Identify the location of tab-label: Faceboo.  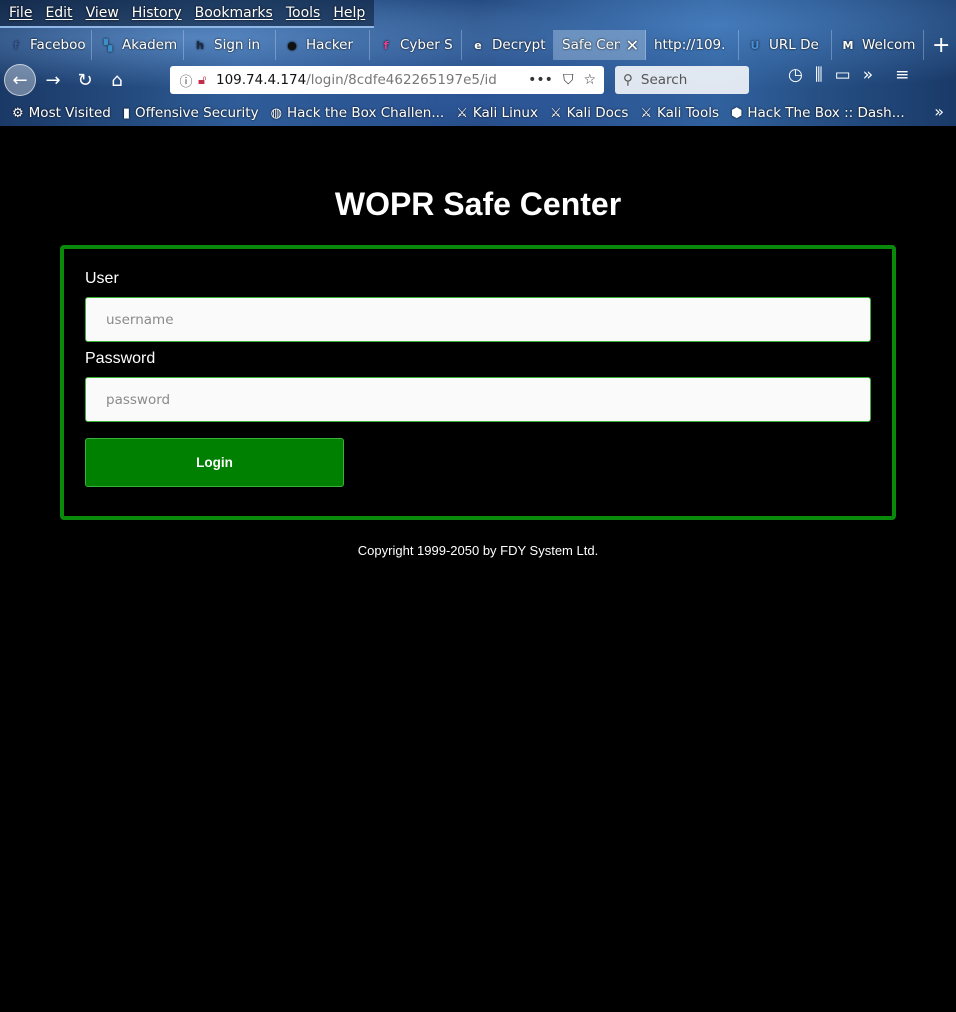
(57, 45).